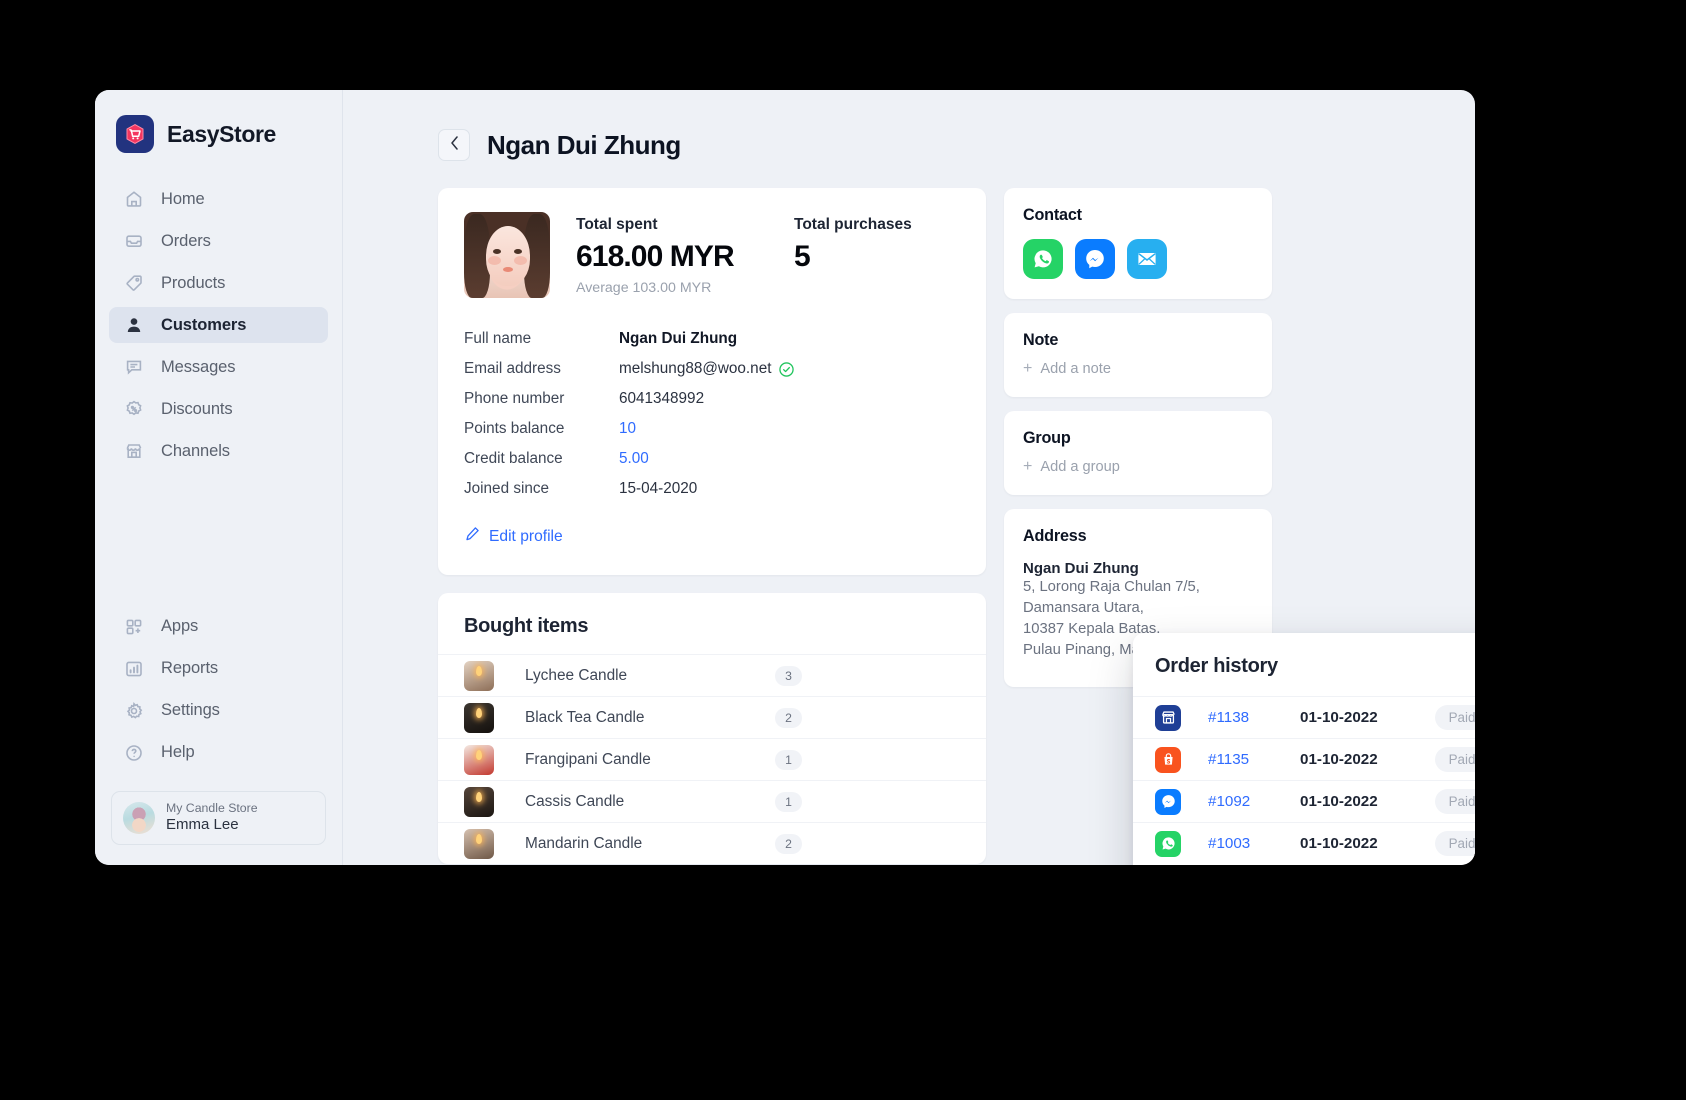 The height and width of the screenshot is (1100, 1686). I want to click on detail-label: Phone number, so click(514, 398).